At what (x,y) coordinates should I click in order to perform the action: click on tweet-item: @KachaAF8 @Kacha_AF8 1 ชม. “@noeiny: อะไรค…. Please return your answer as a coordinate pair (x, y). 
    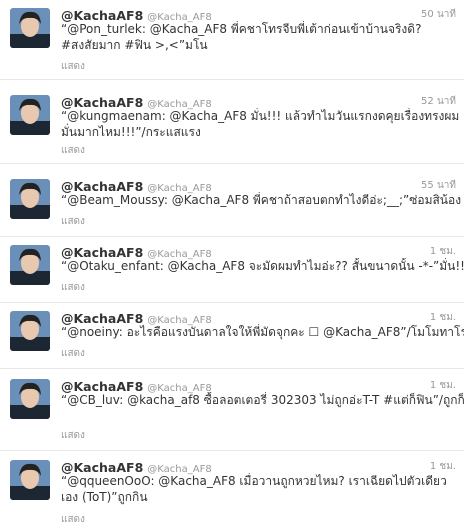
    Looking at the image, I should click on (232, 336).